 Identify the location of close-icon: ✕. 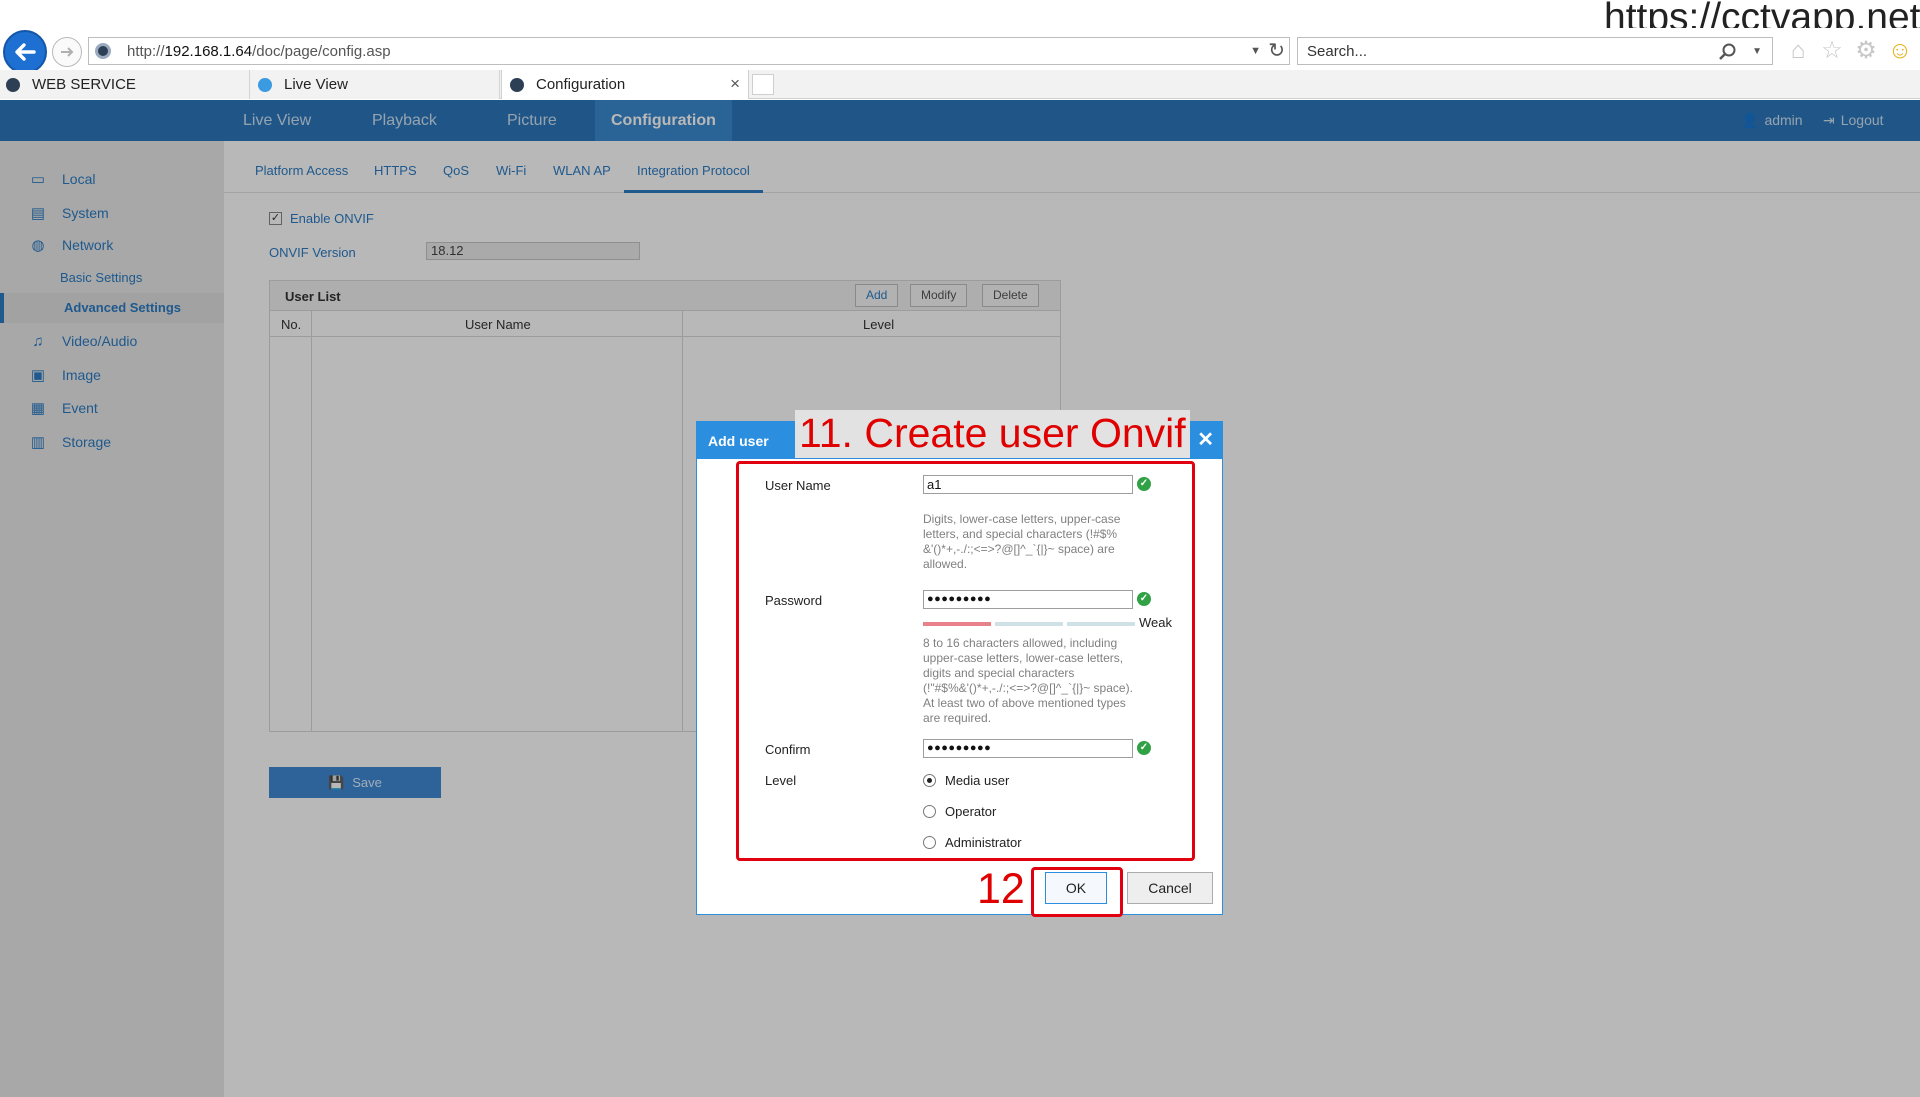
(1205, 440).